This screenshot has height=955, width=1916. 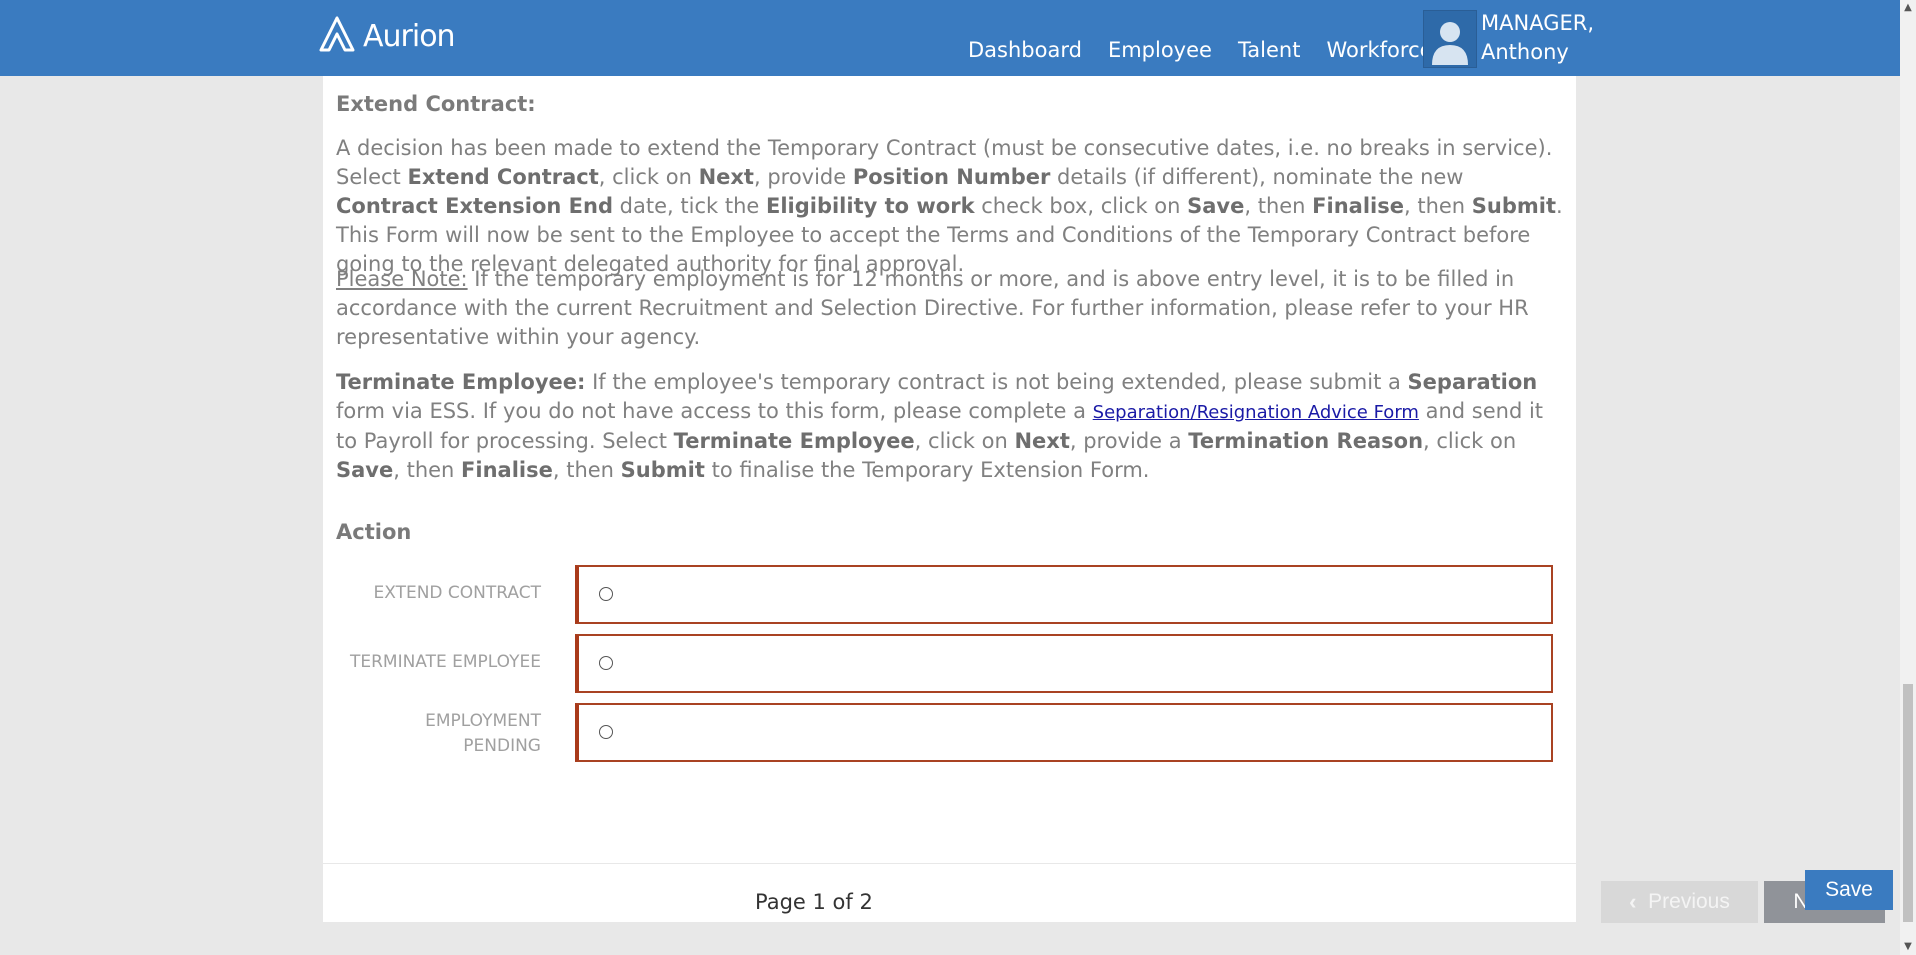 What do you see at coordinates (1064, 594) in the screenshot?
I see `extend-contract-radio-field` at bounding box center [1064, 594].